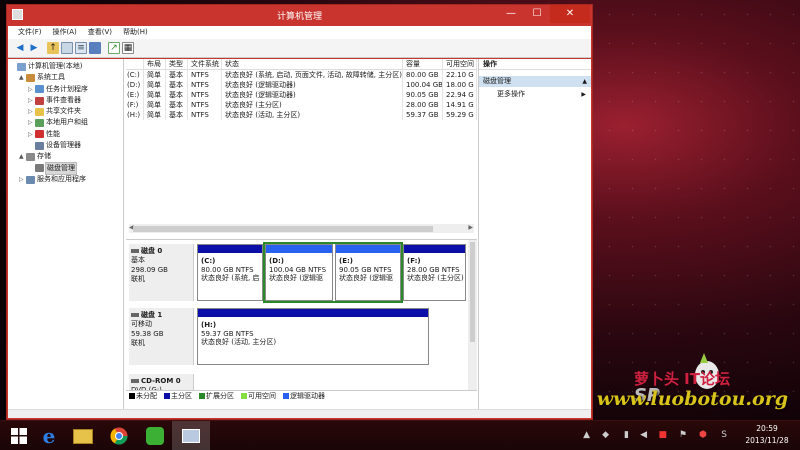 This screenshot has height=450, width=800. Describe the element at coordinates (423, 105) in the screenshot. I see `volume-cell: 28.00 GB` at that location.